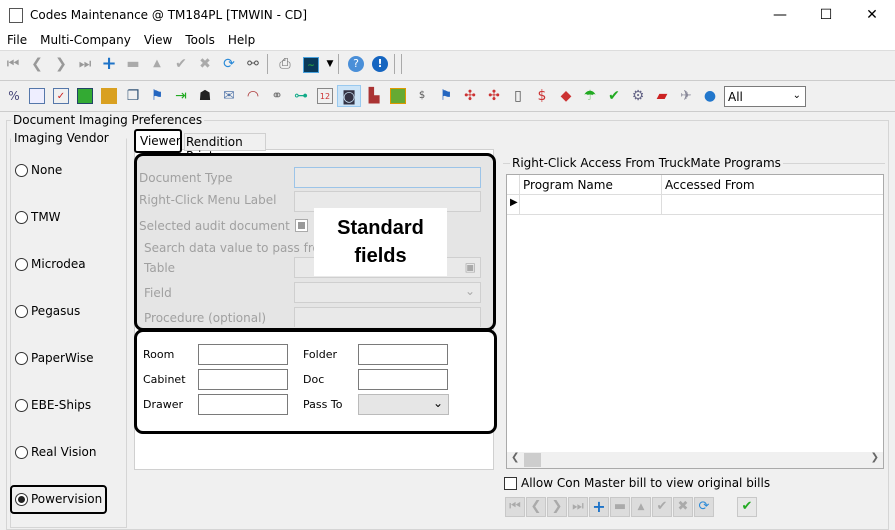  Describe the element at coordinates (21, 499) in the screenshot. I see `radio-powervision` at that location.